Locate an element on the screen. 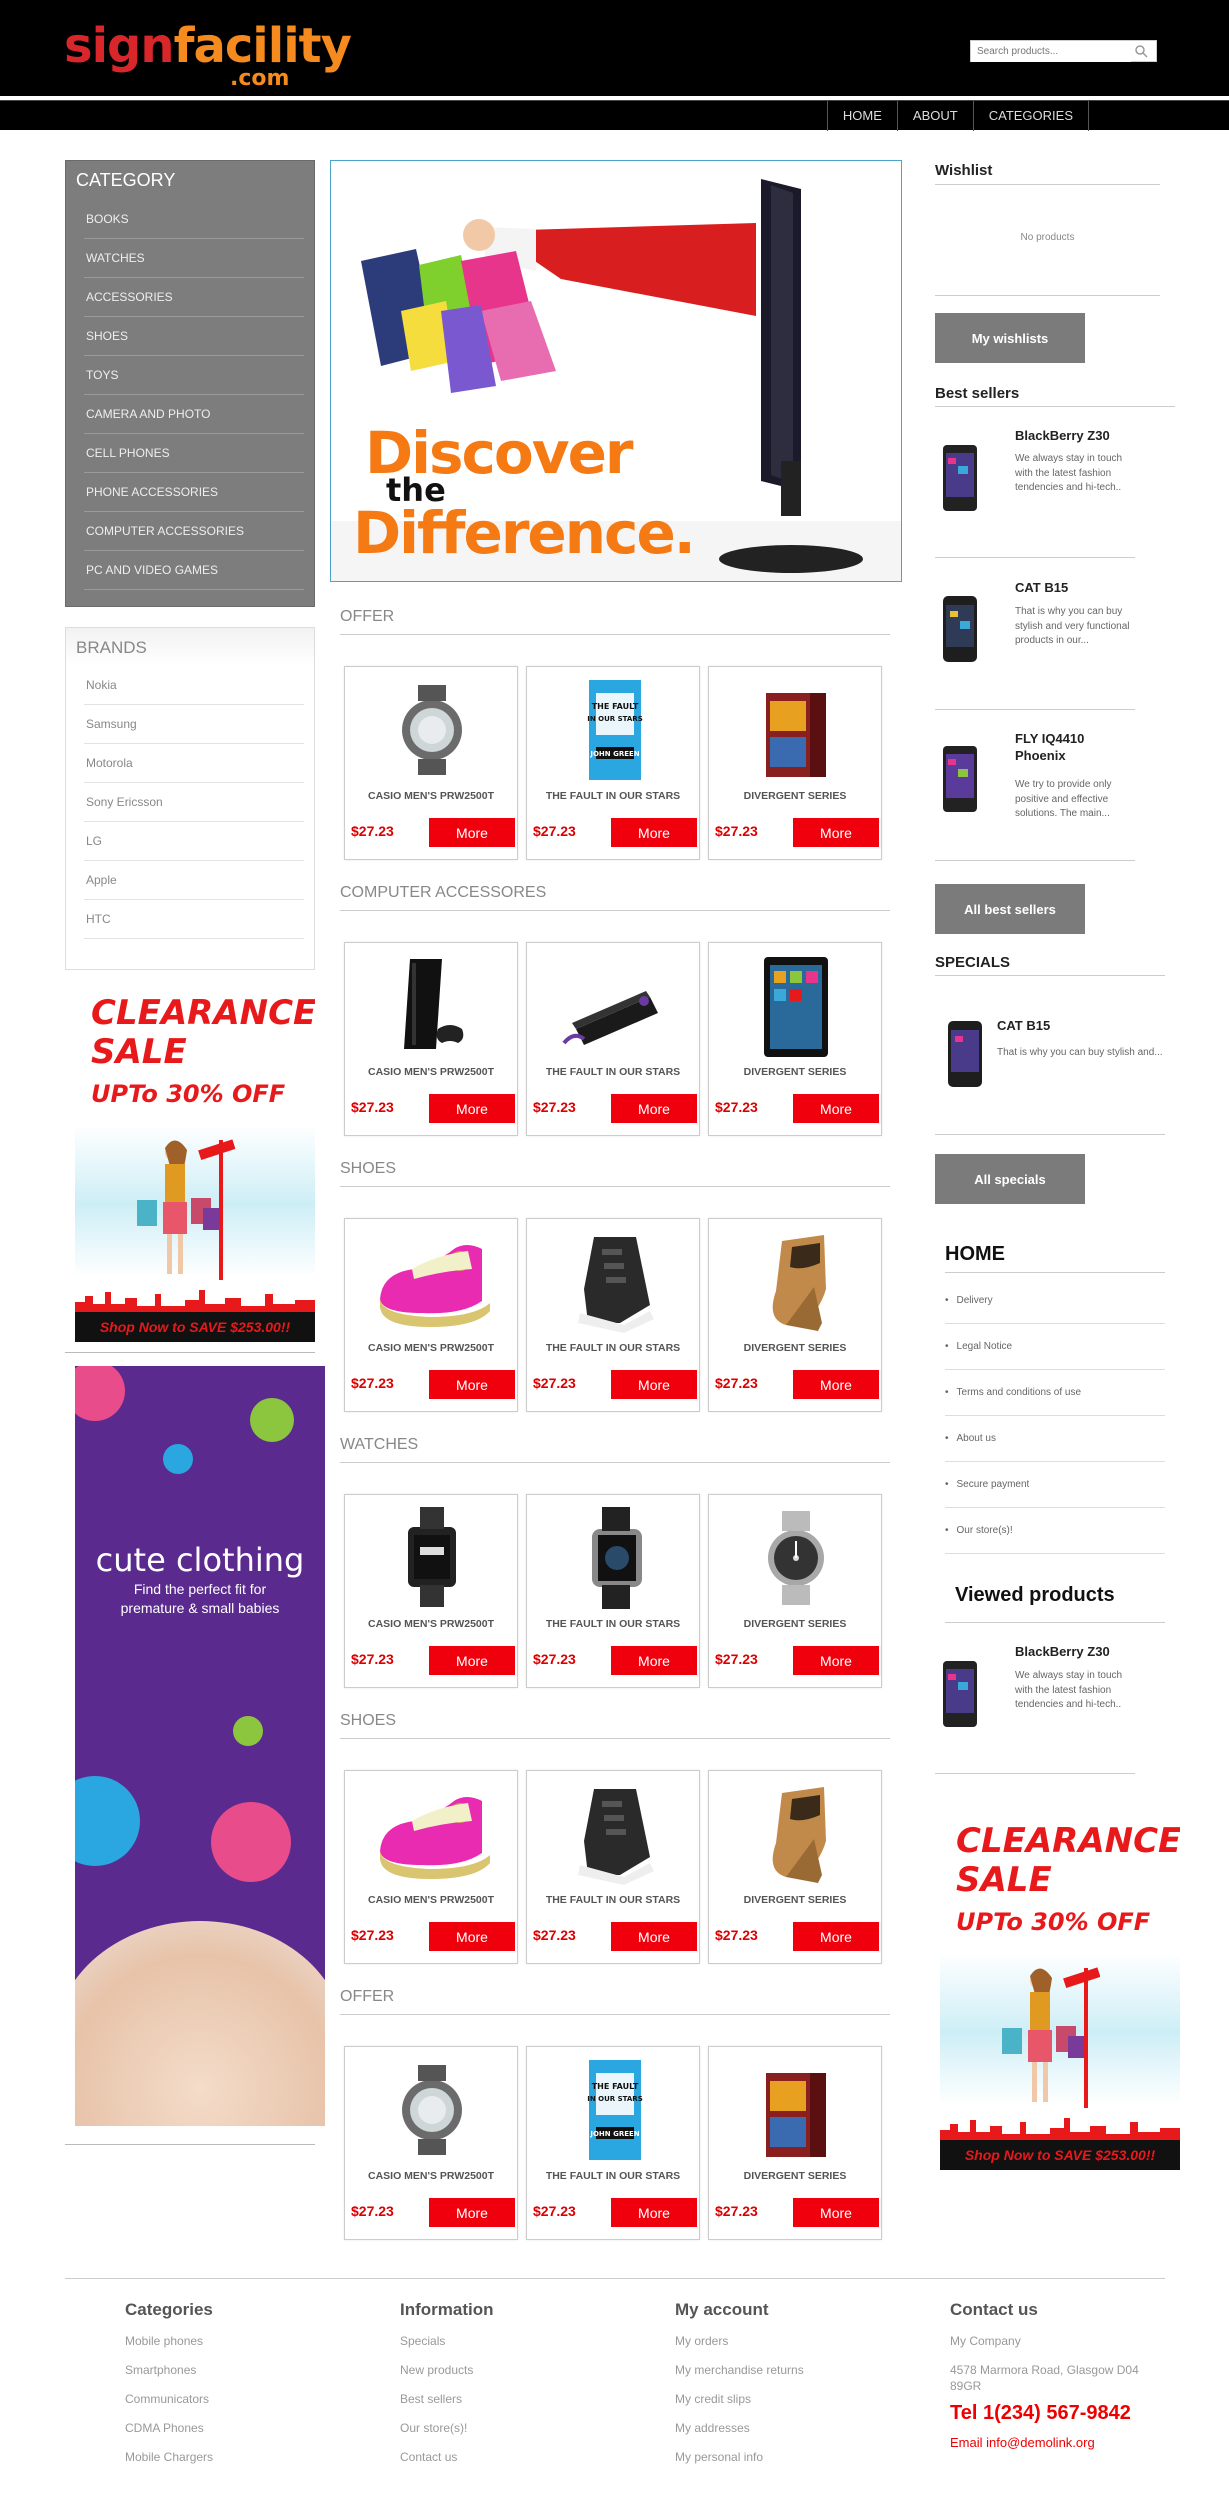  footer-link: Specials is located at coordinates (520, 2348).